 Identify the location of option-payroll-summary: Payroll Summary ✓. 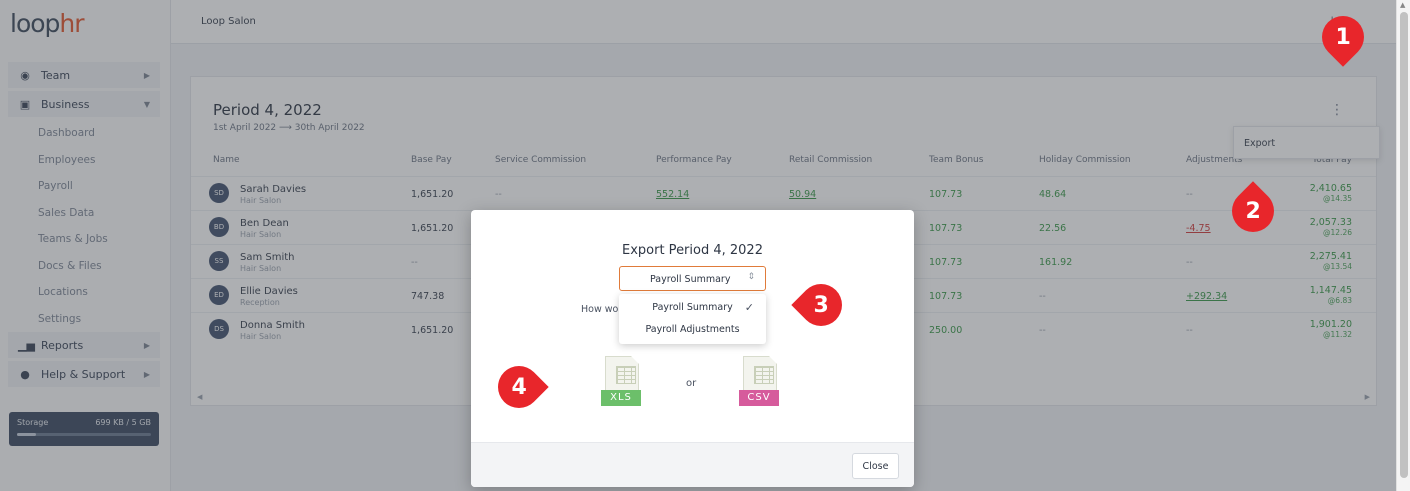
(692, 308).